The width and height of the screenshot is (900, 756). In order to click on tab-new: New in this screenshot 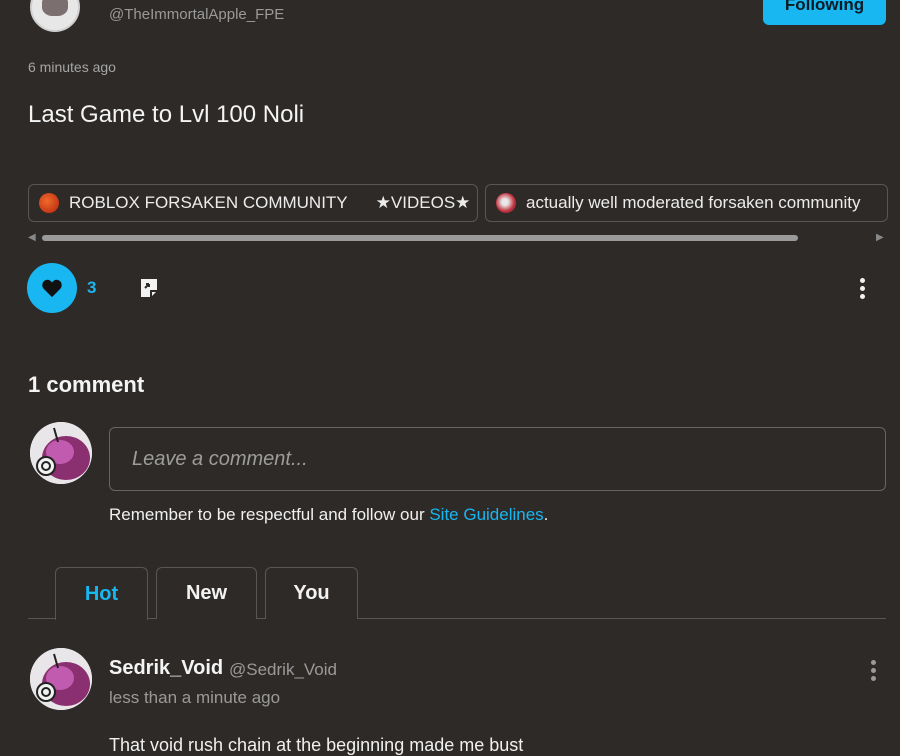, I will do `click(206, 593)`.